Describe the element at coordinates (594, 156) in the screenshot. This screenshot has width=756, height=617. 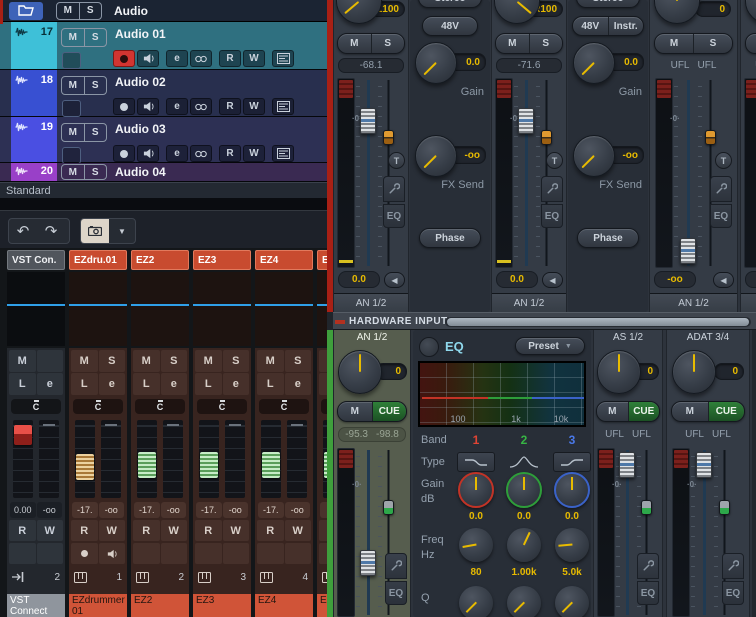
I see `fx-send-knob` at that location.